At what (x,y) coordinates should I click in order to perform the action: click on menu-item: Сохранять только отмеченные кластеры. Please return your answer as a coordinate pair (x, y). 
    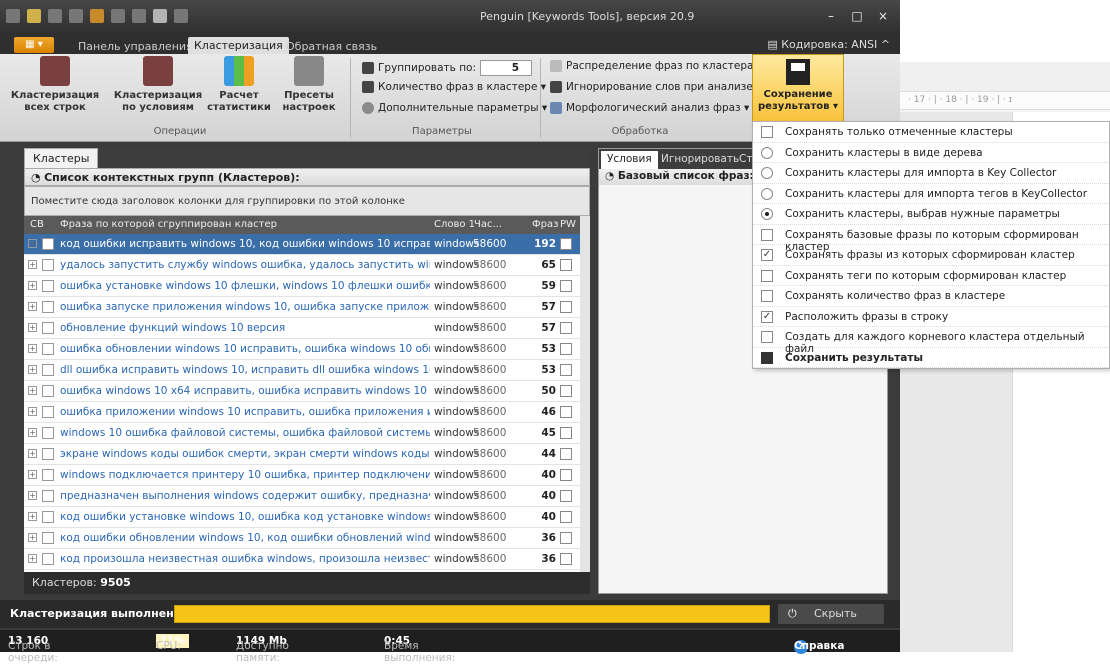
    Looking at the image, I should click on (931, 132).